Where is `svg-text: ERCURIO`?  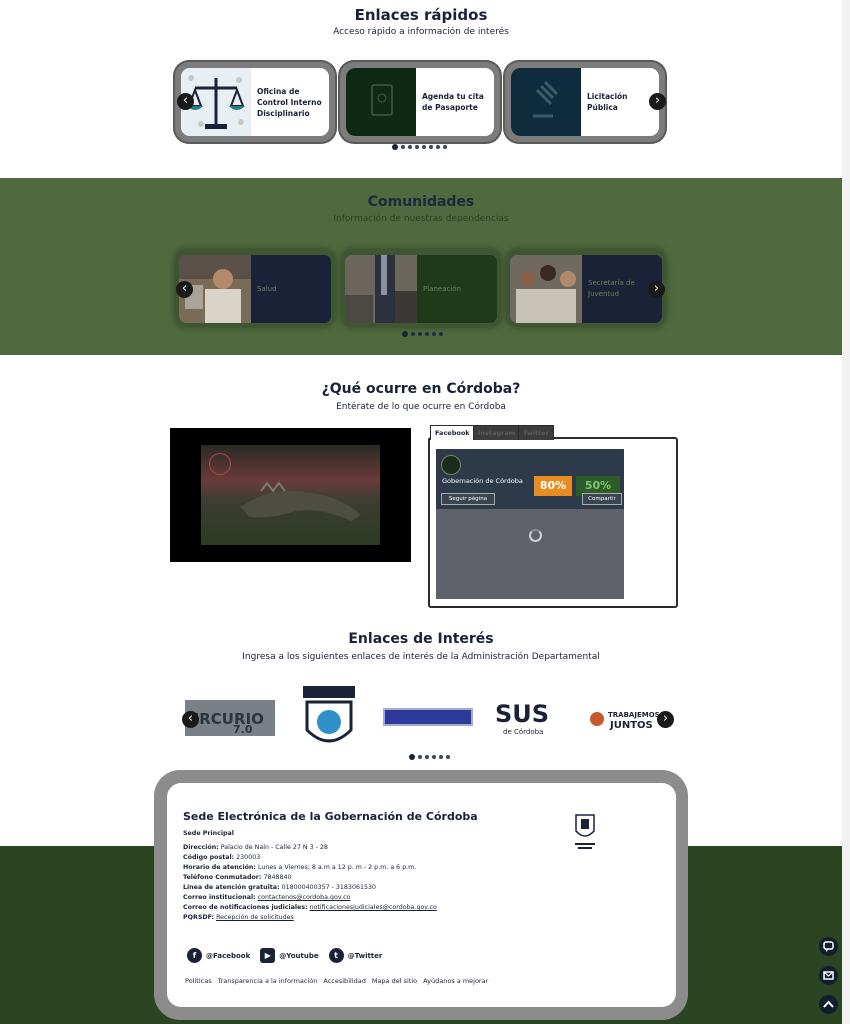 svg-text: ERCURIO is located at coordinates (226, 719).